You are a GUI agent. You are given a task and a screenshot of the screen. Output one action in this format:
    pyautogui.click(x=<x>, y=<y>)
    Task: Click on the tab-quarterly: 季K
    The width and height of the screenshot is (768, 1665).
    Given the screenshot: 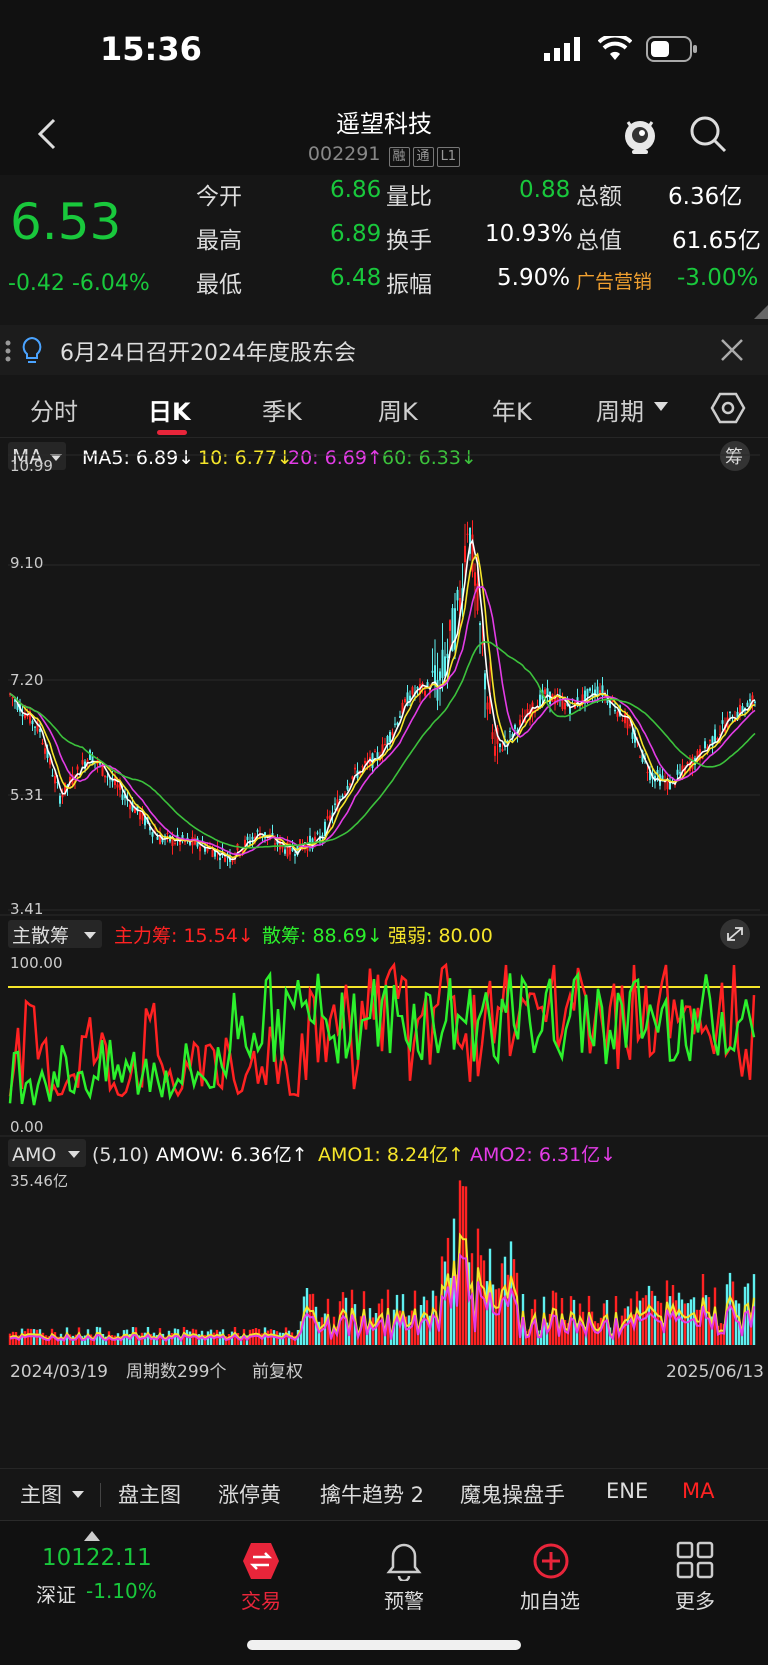 What is the action you would take?
    pyautogui.click(x=282, y=409)
    